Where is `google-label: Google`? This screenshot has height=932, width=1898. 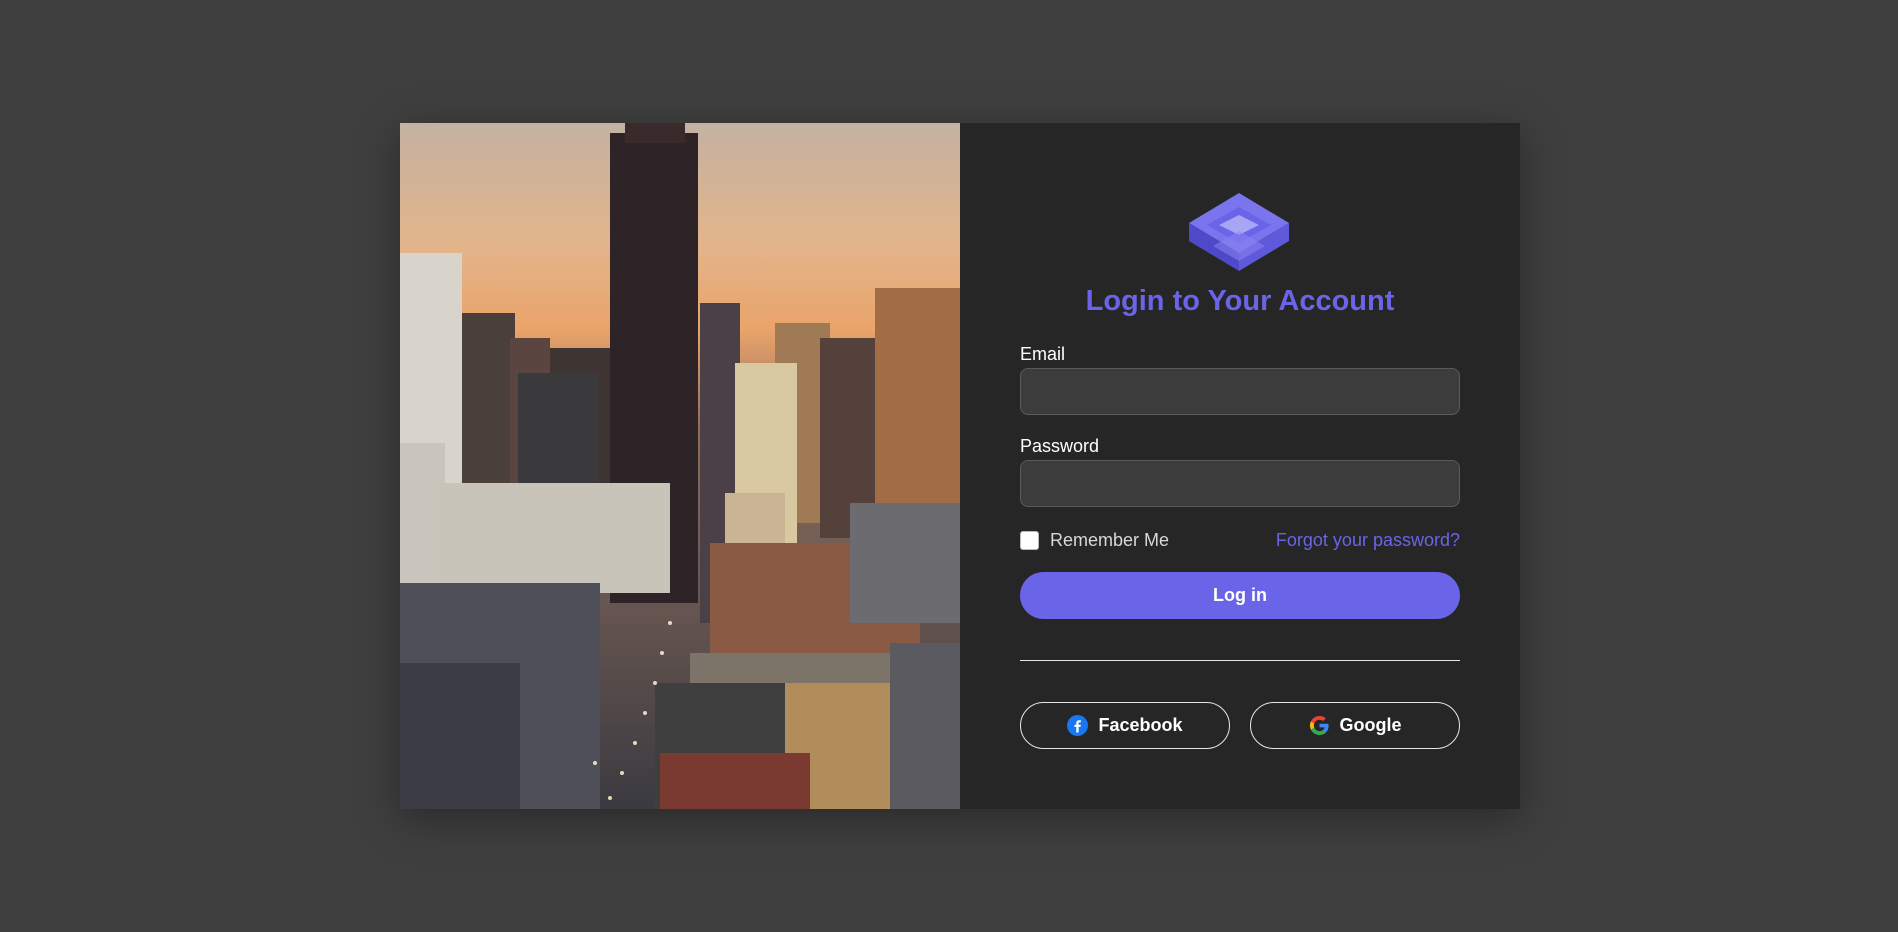
google-label: Google is located at coordinates (1370, 725).